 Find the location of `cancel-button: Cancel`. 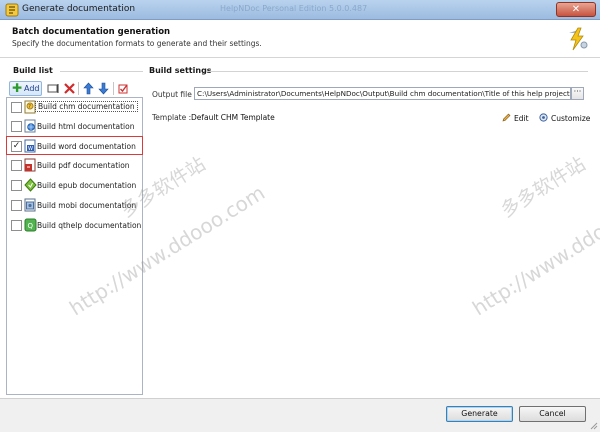

cancel-button: Cancel is located at coordinates (552, 414).